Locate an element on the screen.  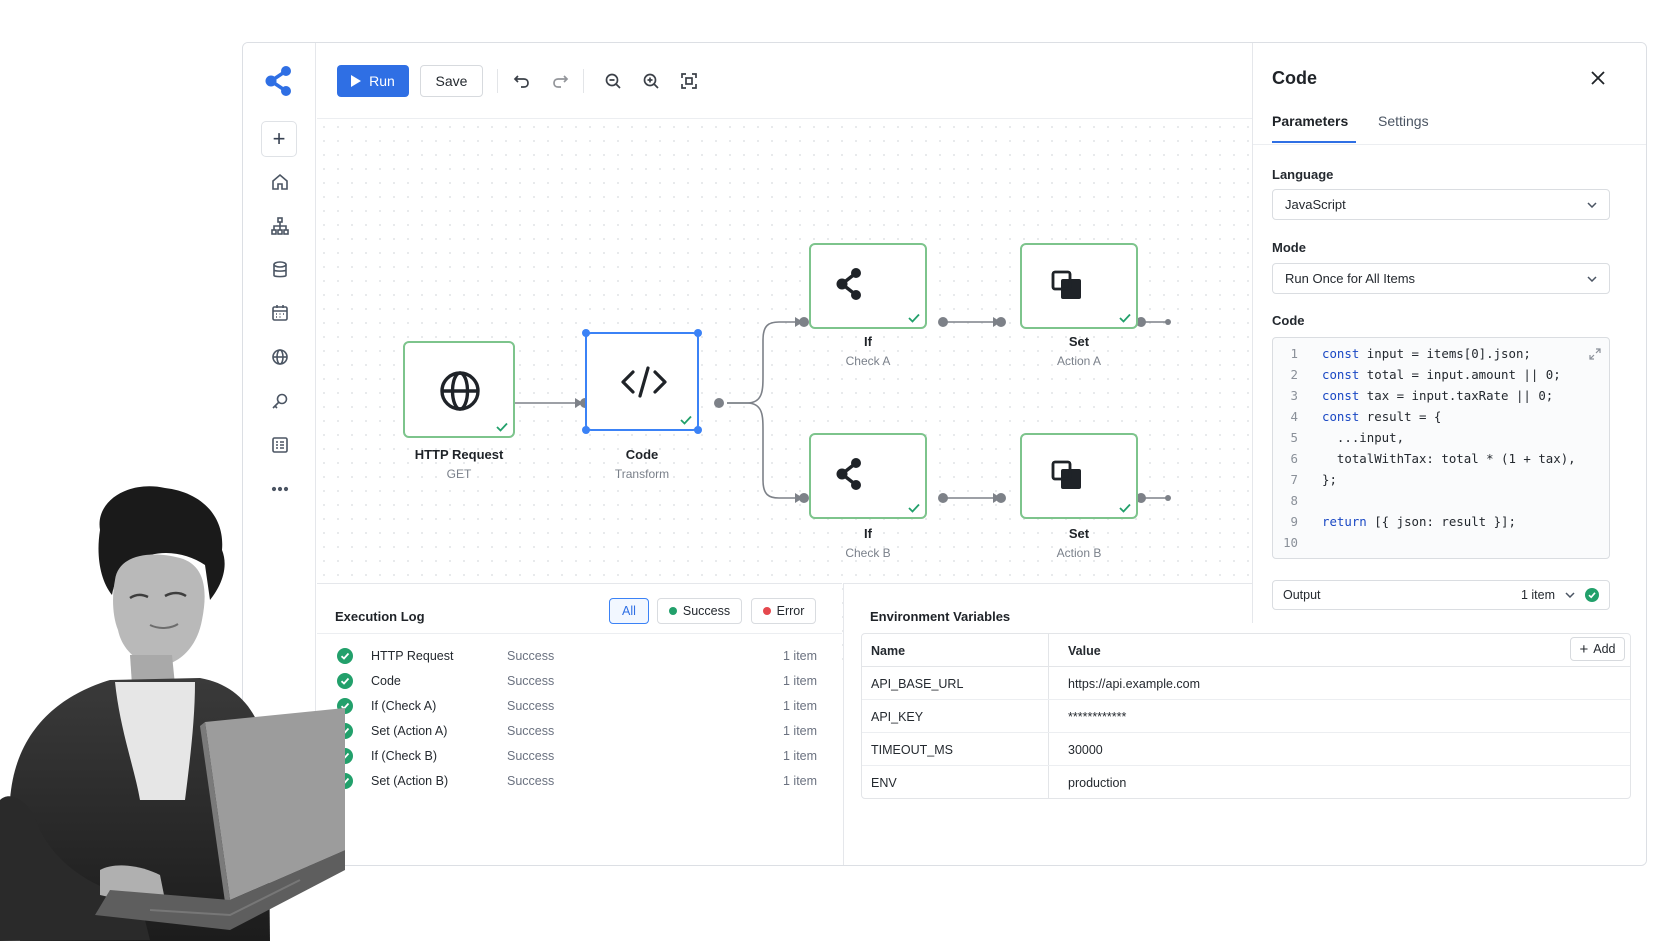
env-value: ************ is located at coordinates (1097, 717).